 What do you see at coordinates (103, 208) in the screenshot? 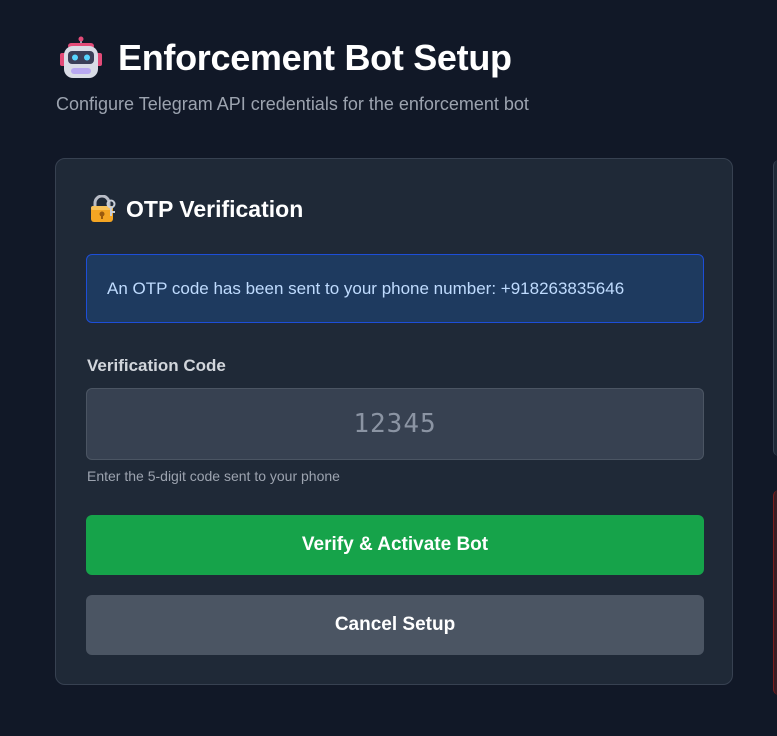
I see `lock-icon` at bounding box center [103, 208].